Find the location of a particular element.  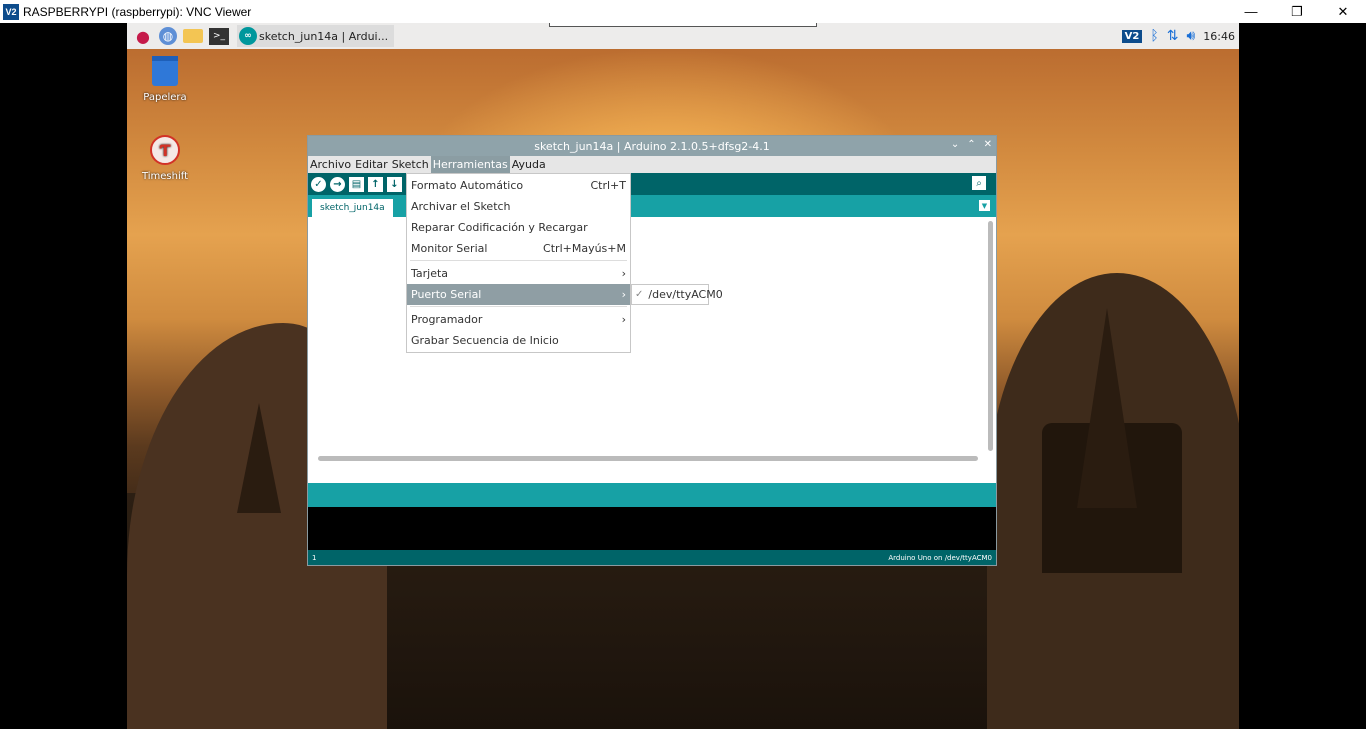

ide-close-button: ✕ is located at coordinates (988, 144).